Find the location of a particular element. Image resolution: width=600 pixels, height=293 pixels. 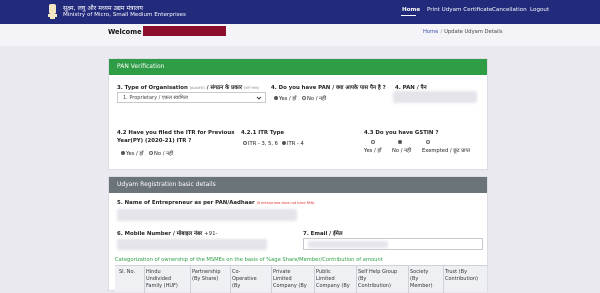

col-public-limited-line: Limited is located at coordinates (325, 279).